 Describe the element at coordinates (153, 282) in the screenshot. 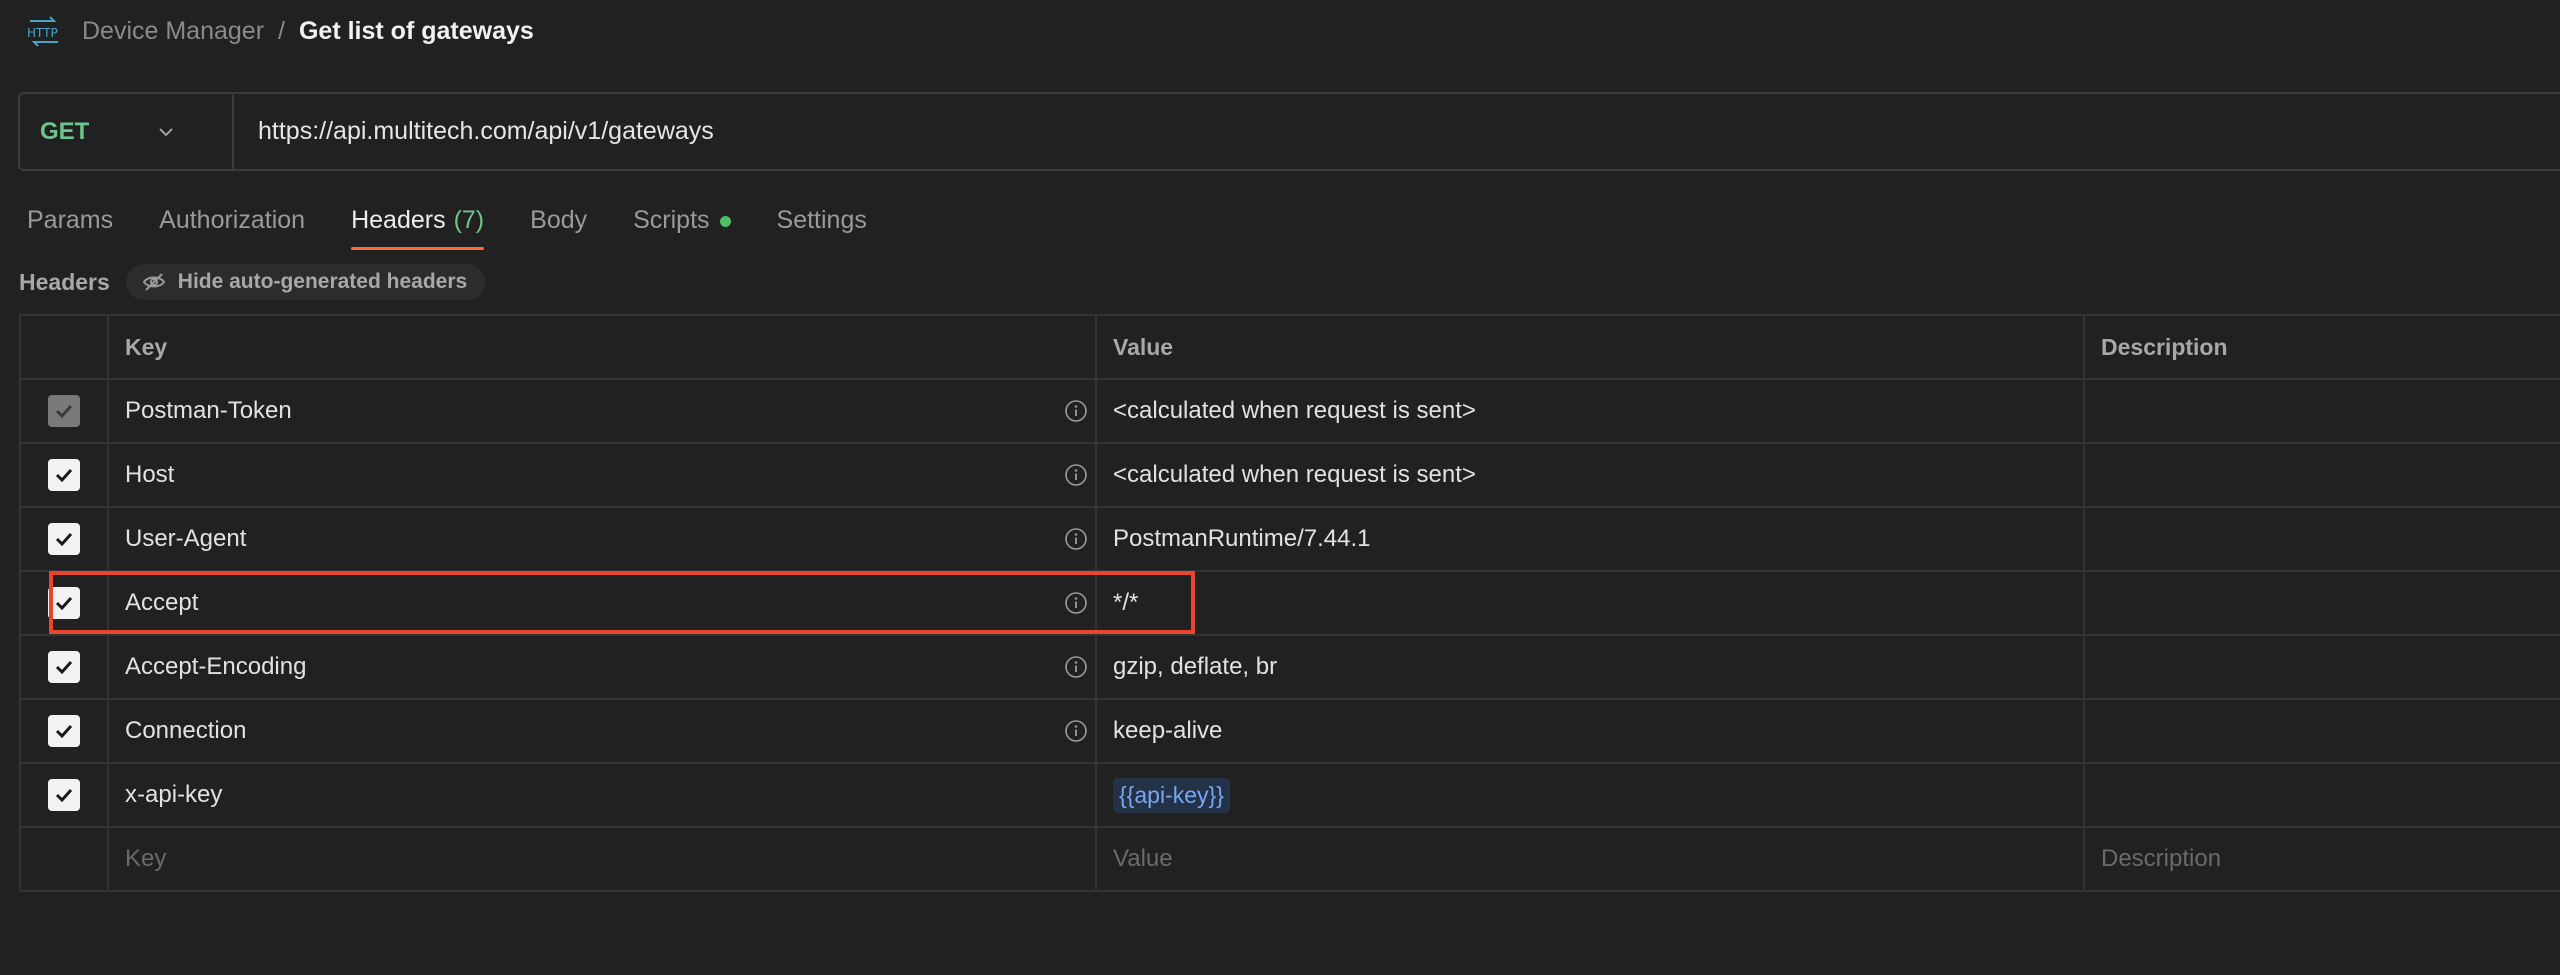

I see `eye-off-icon` at that location.